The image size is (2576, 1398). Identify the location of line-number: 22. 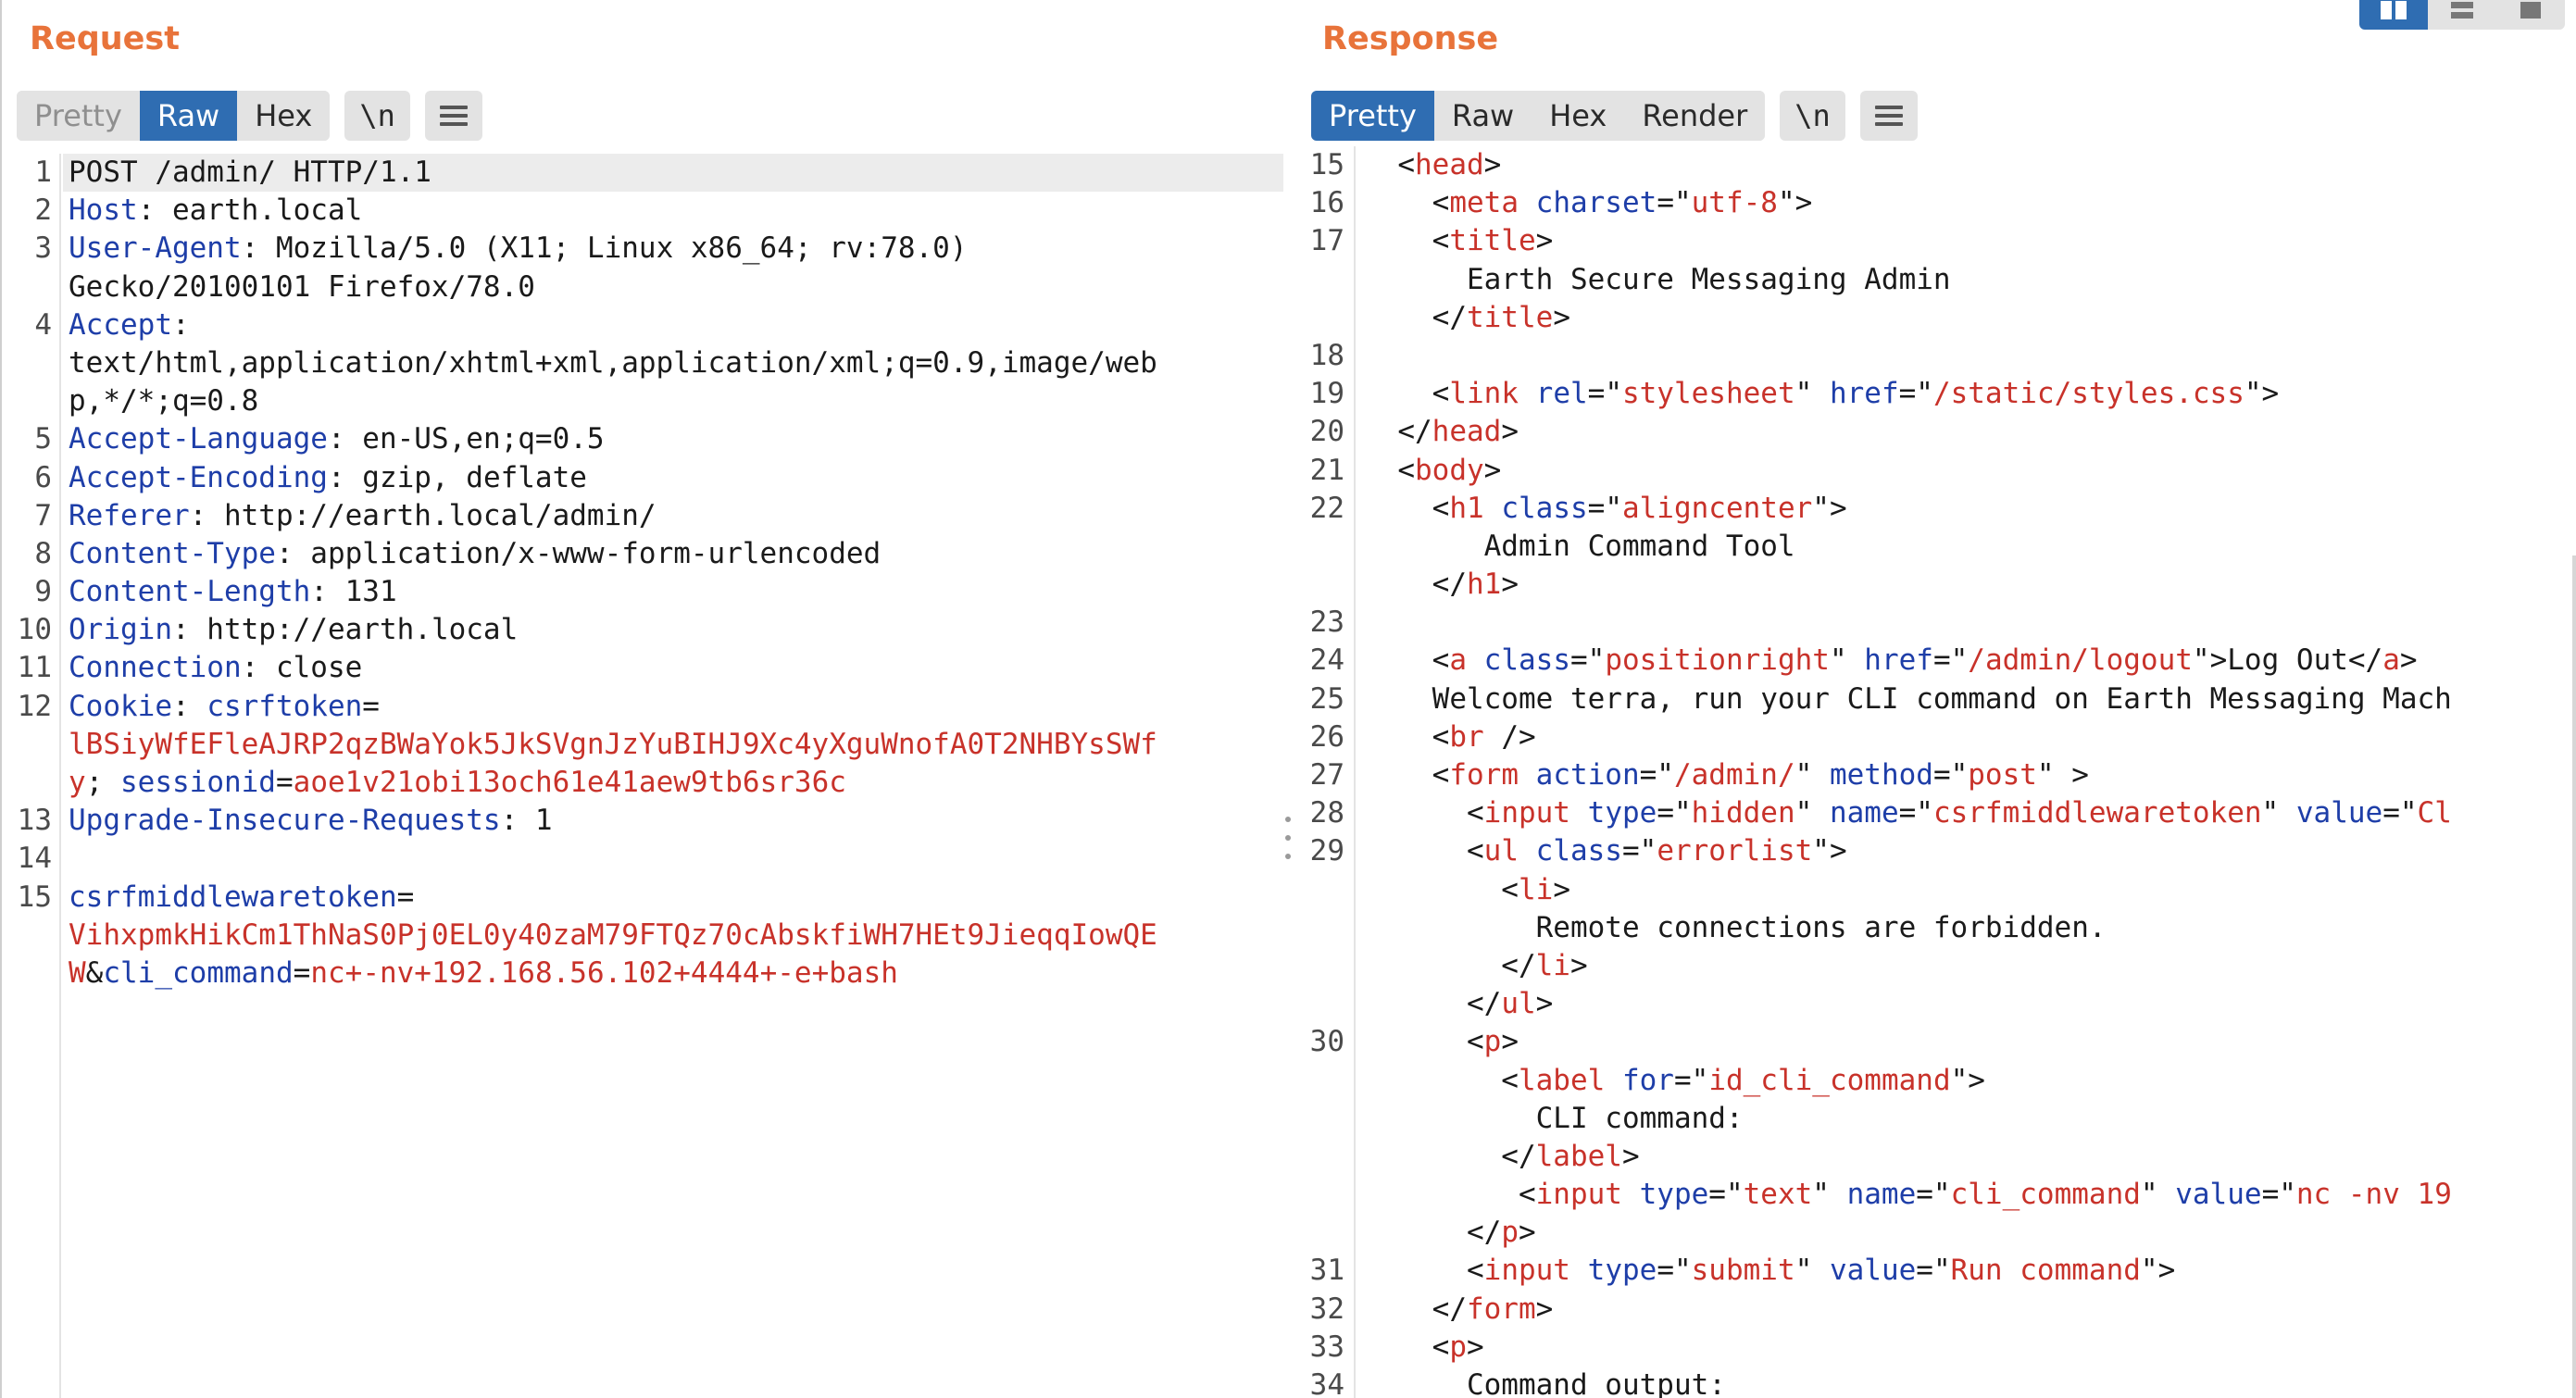
(1327, 508).